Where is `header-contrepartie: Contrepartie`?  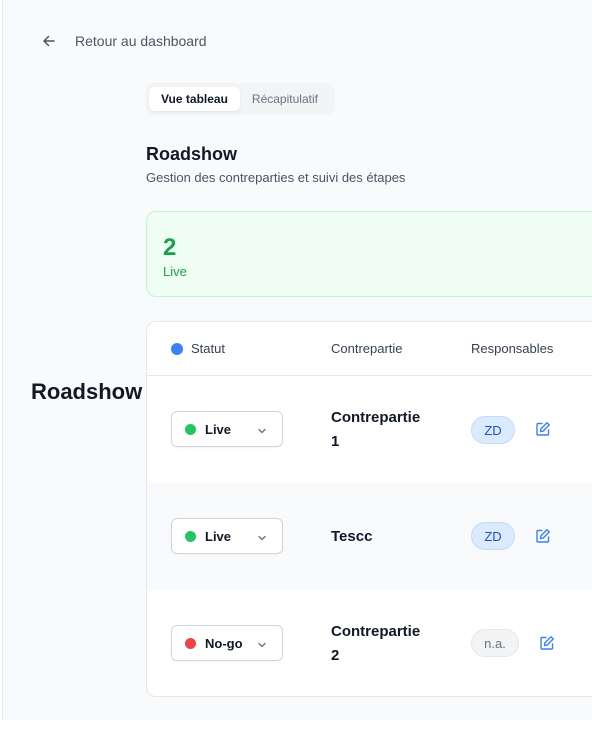
header-contrepartie: Contrepartie is located at coordinates (367, 348).